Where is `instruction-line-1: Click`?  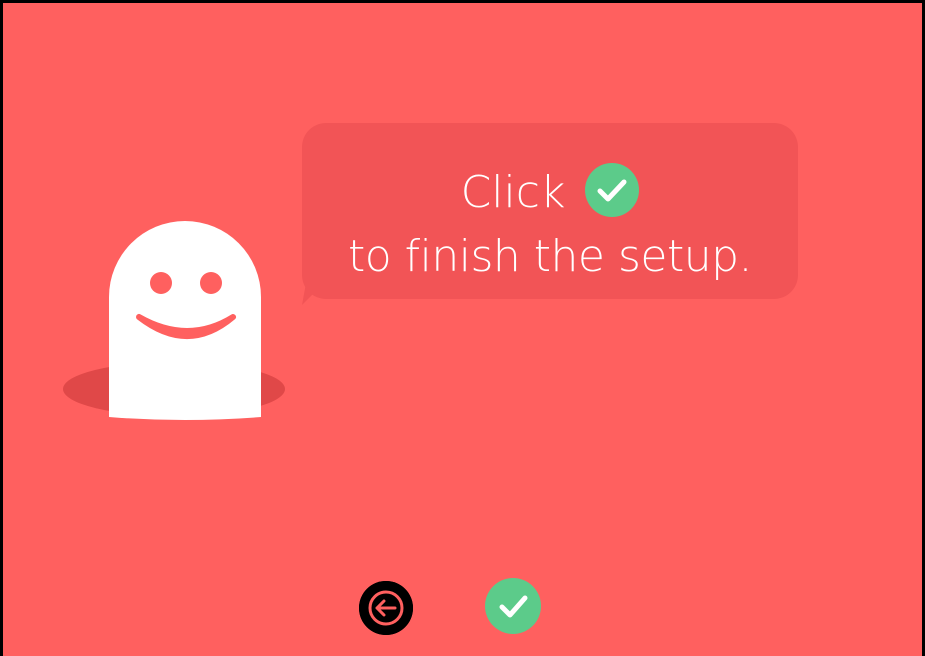
instruction-line-1: Click is located at coordinates (550, 191).